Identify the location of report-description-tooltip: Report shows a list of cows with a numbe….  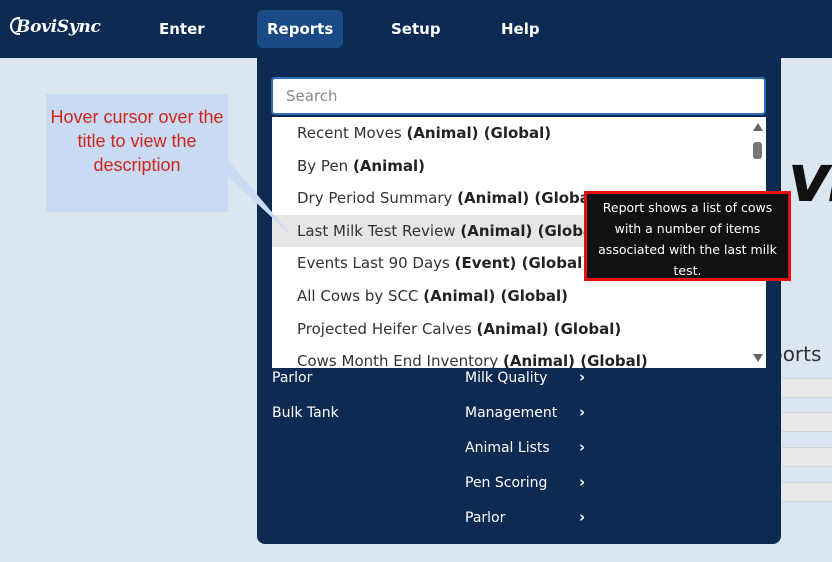
(687, 236).